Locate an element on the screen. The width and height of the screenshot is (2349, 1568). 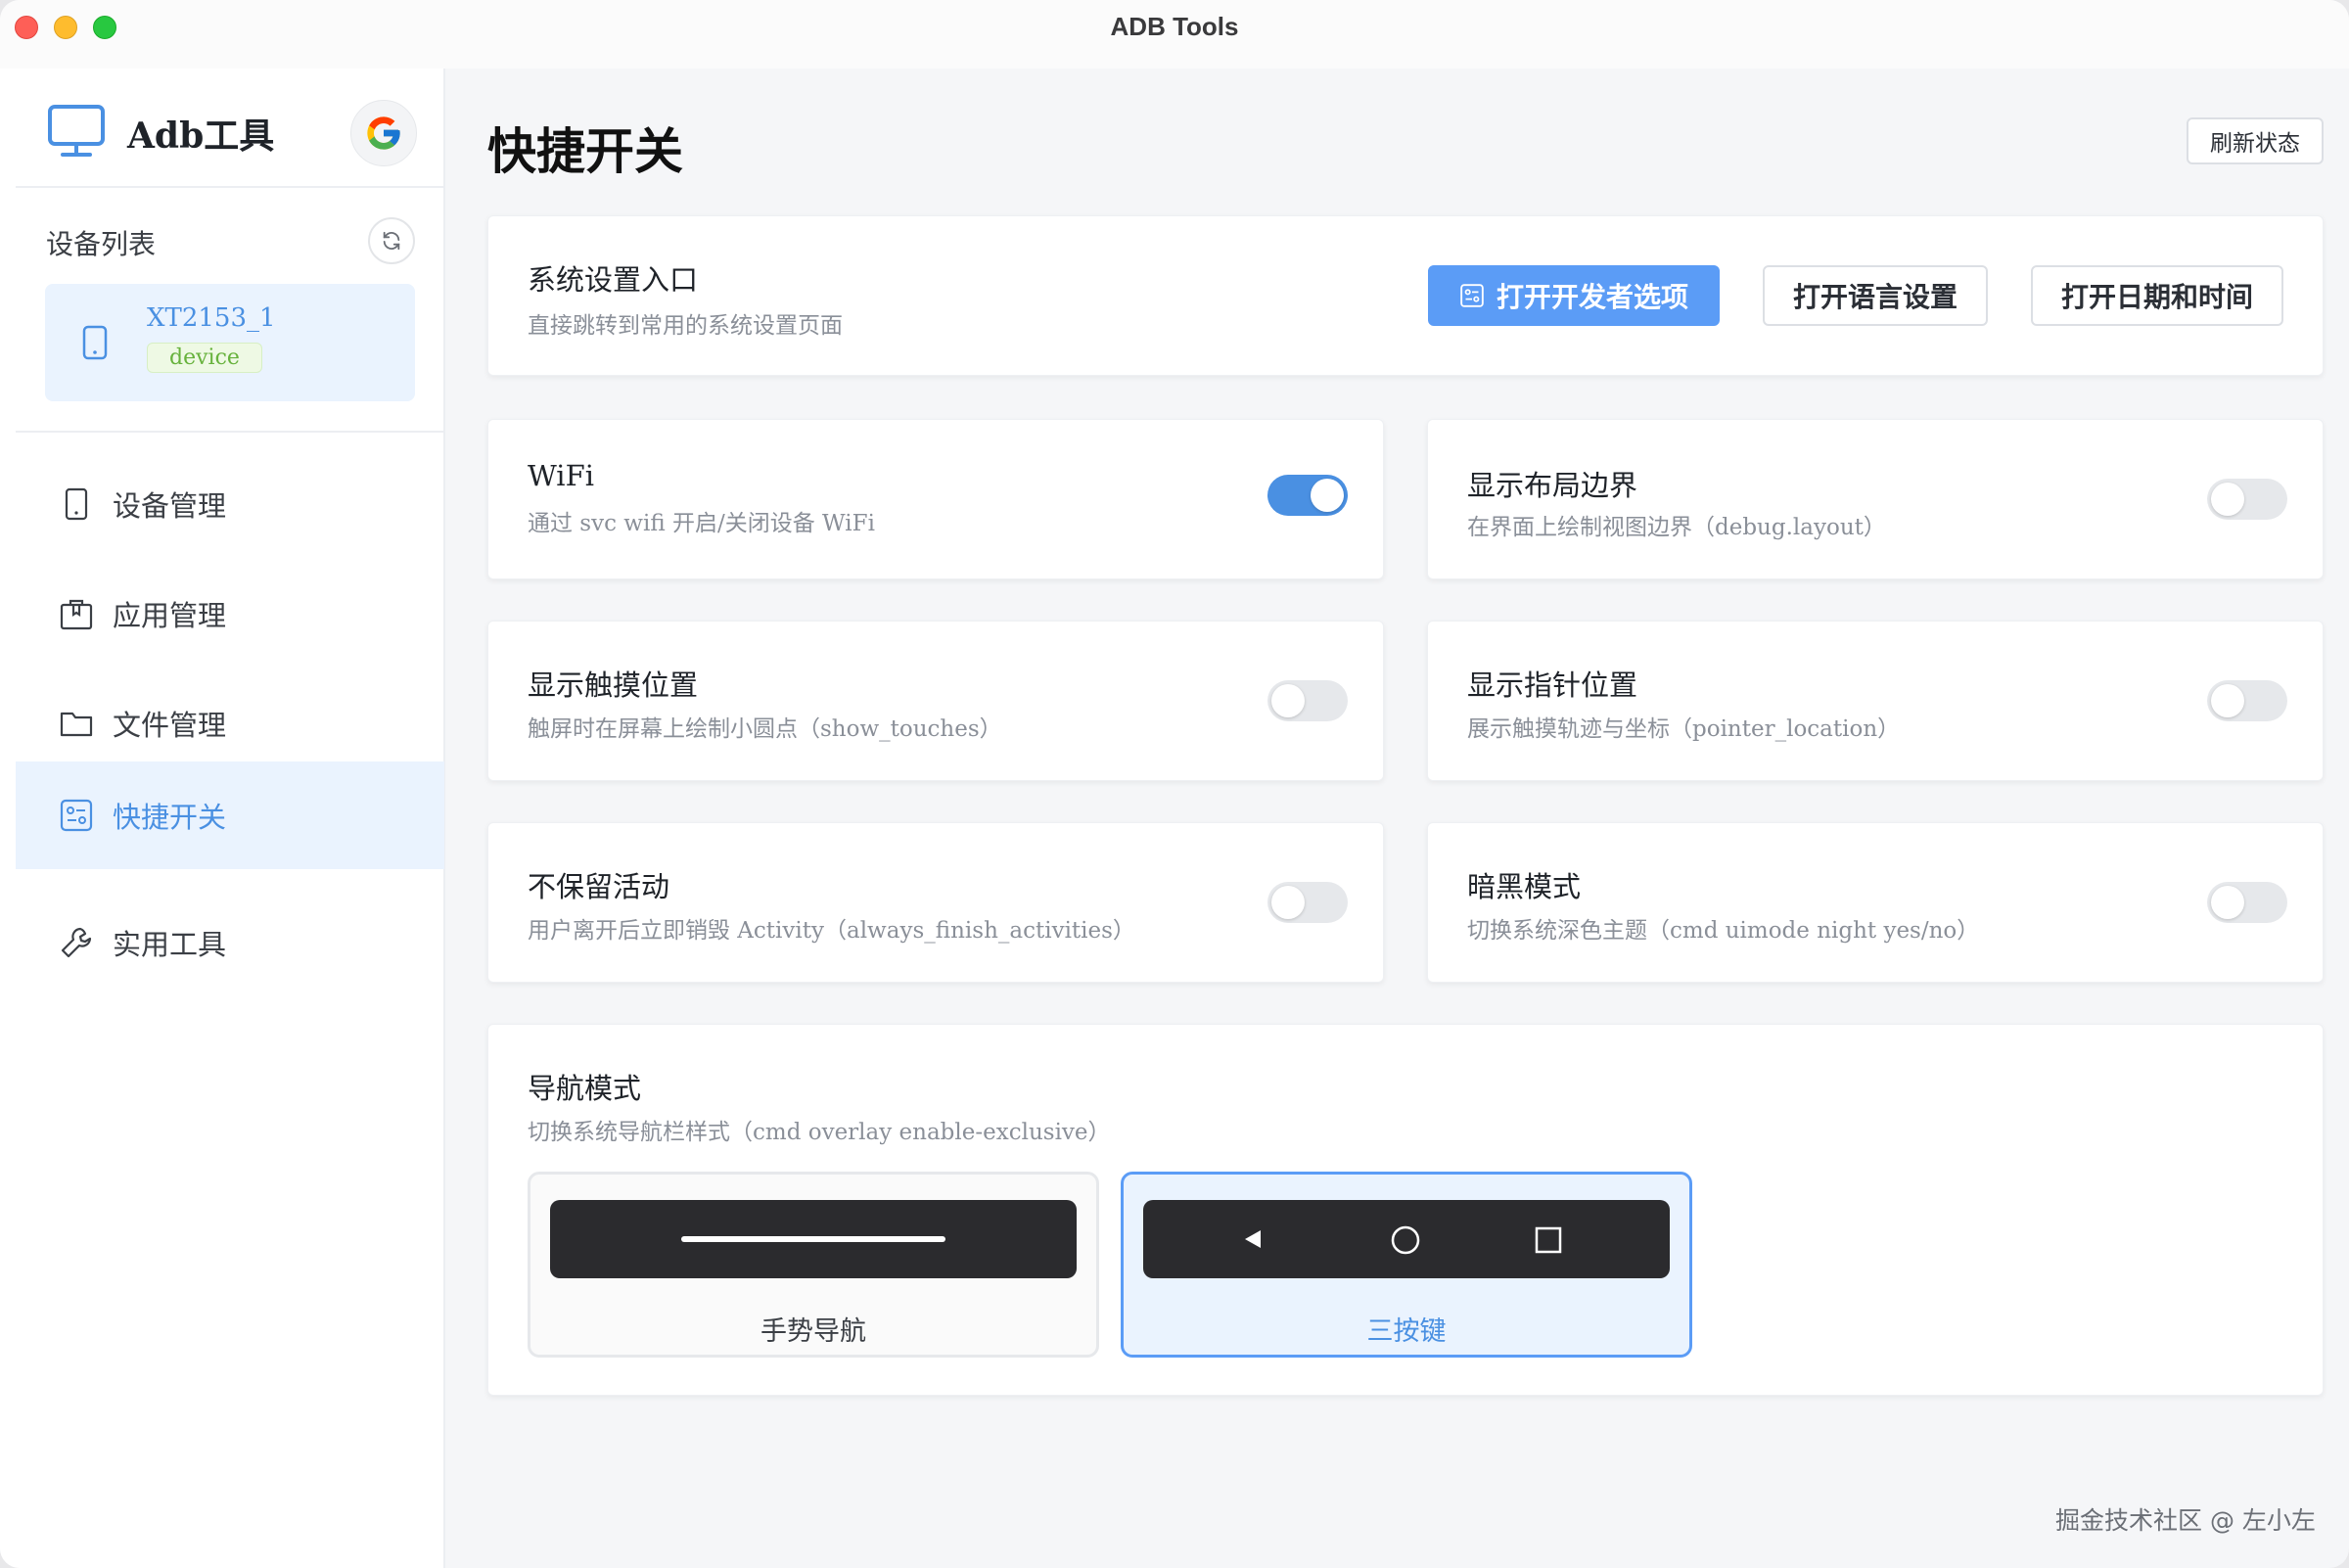
watermark: 掘金技术社区 @ 左小左 is located at coordinates (2185, 1520).